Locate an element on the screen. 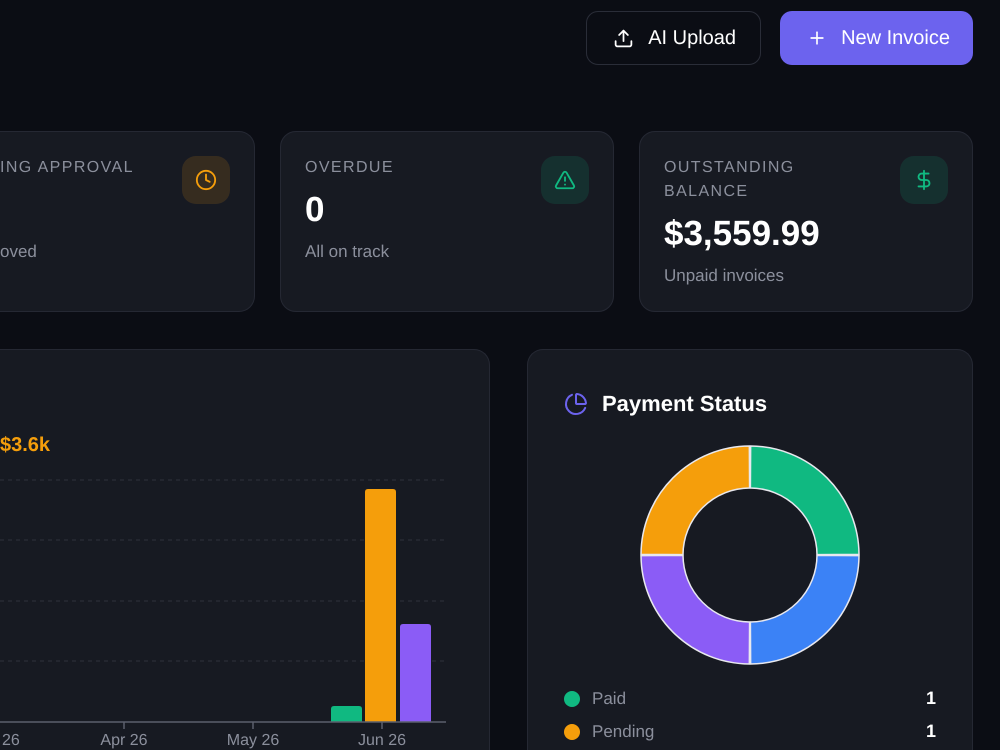 The height and width of the screenshot is (750, 1000). card-title: Payment Status is located at coordinates (685, 404).